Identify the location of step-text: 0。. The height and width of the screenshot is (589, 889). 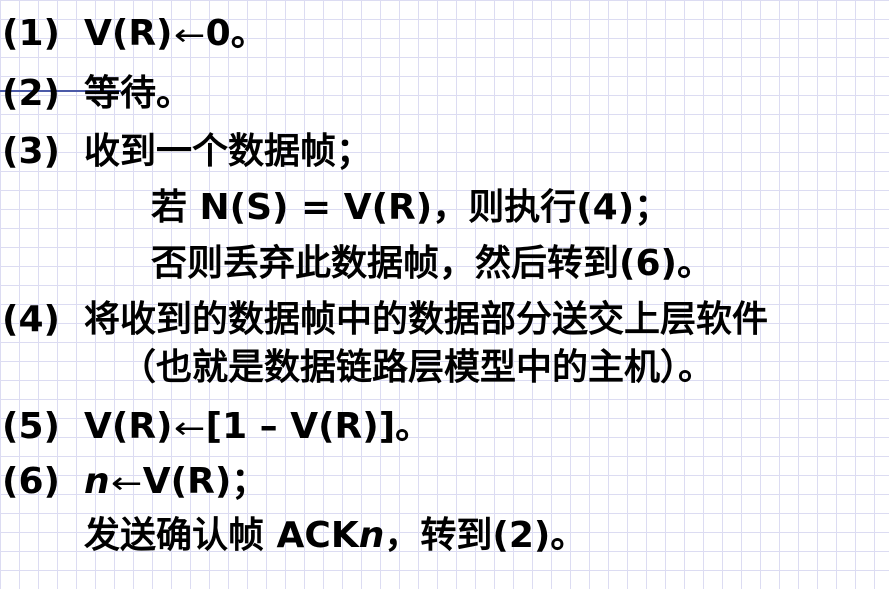
(236, 33).